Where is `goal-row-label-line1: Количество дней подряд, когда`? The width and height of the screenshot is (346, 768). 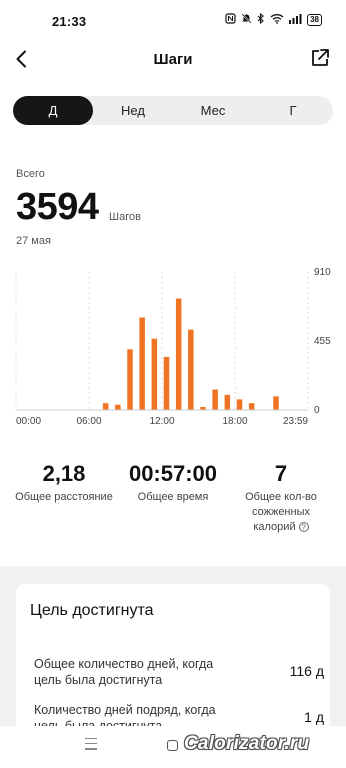 goal-row-label-line1: Количество дней подряд, когда is located at coordinates (125, 710).